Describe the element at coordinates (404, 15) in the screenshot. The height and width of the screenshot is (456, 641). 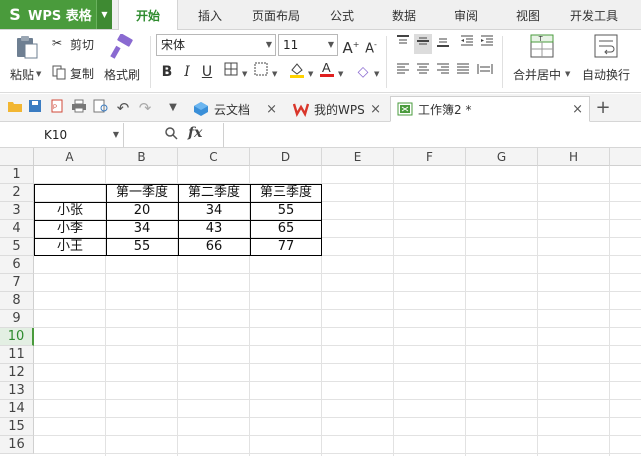
I see `tab-data: 数据` at that location.